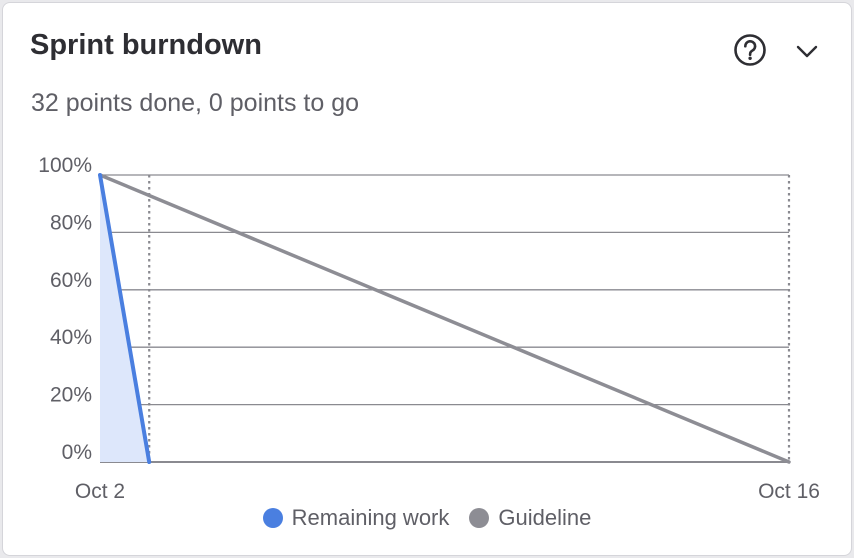  Describe the element at coordinates (789, 491) in the screenshot. I see `x-tick-label: Oct 16` at that location.